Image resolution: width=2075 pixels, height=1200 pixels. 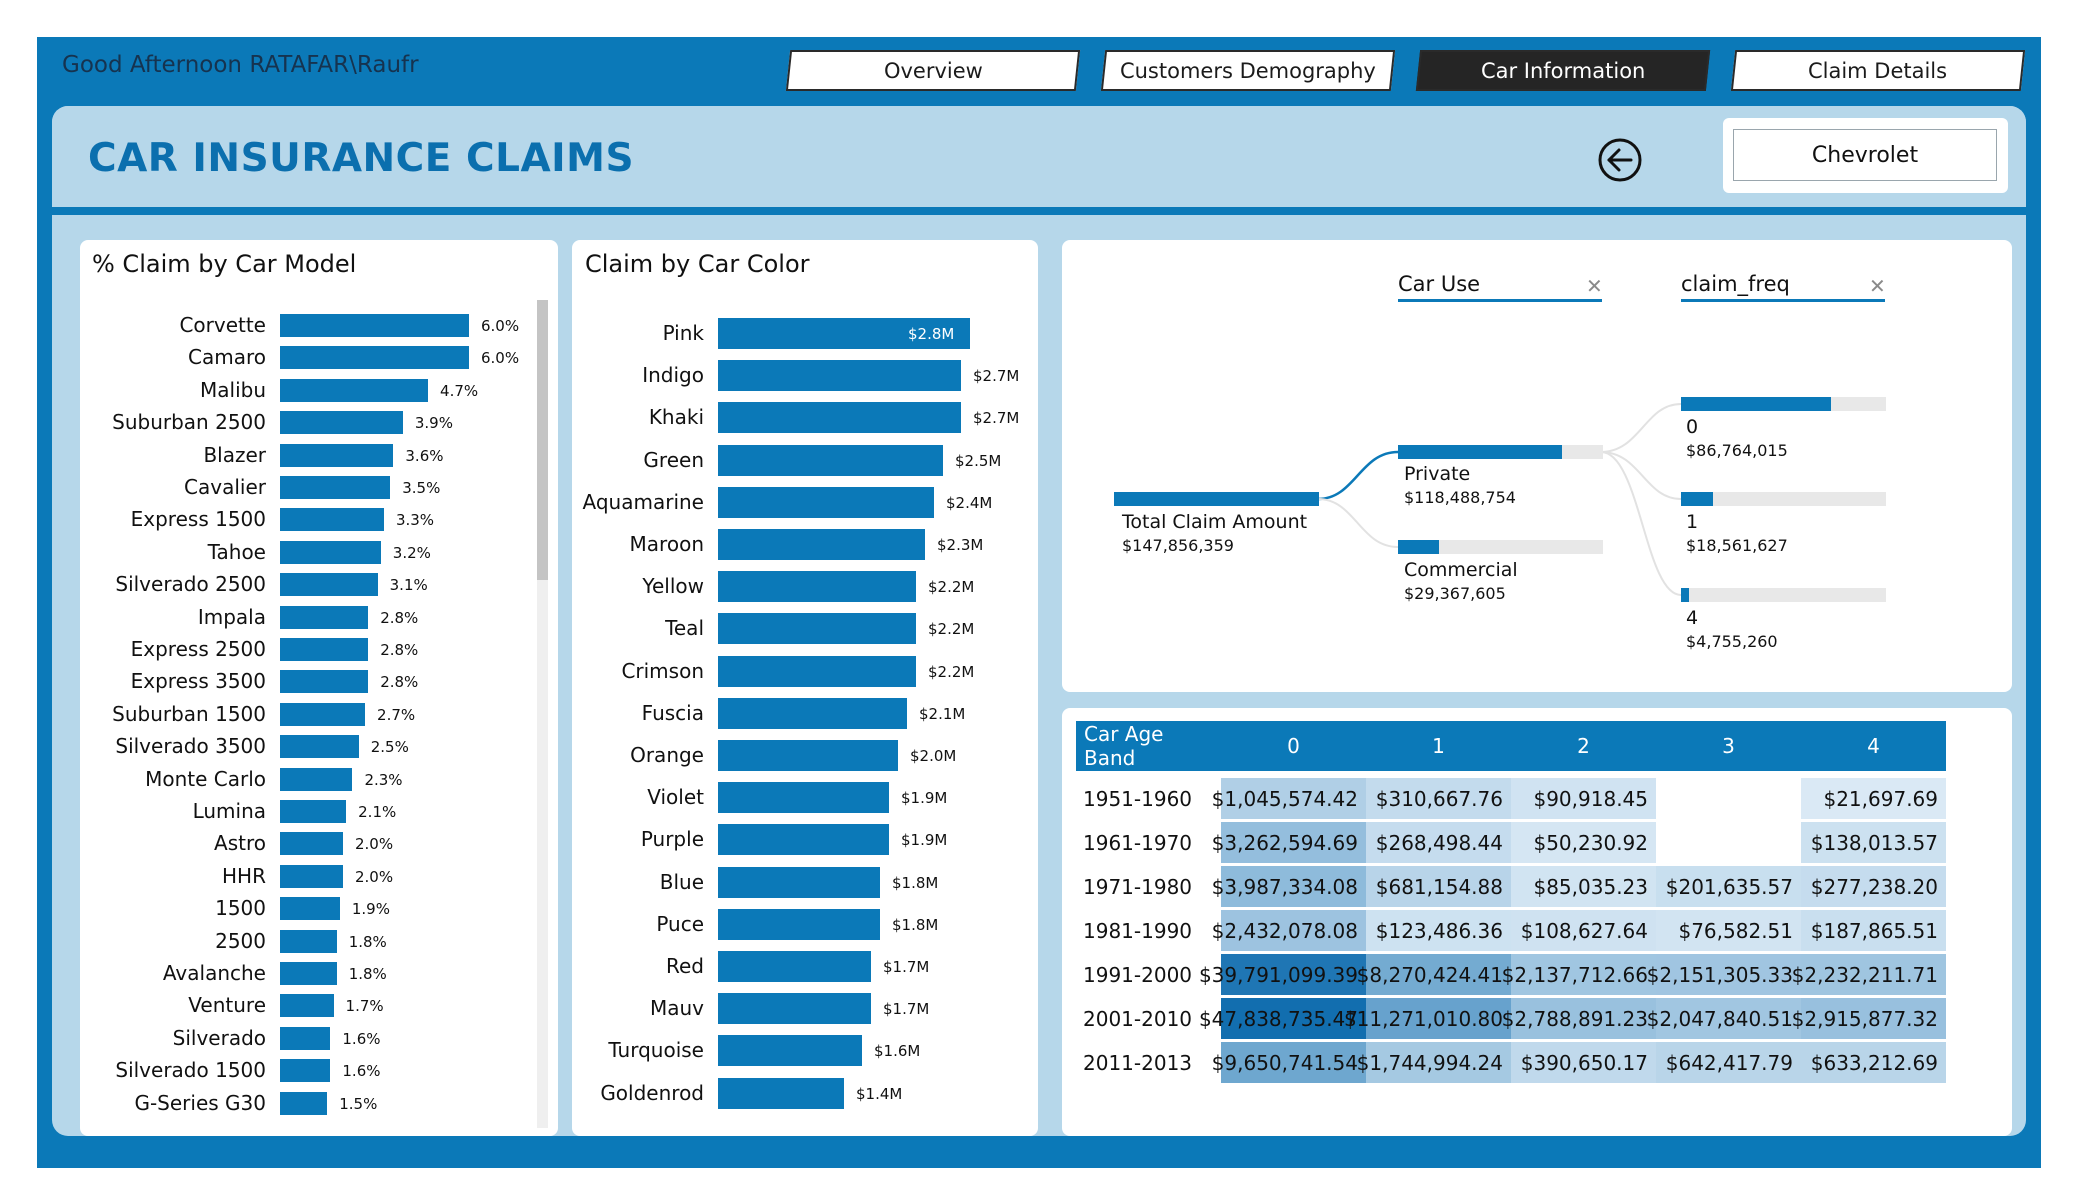 I want to click on node-value-freq-0: $86,764,015, so click(x=1737, y=450).